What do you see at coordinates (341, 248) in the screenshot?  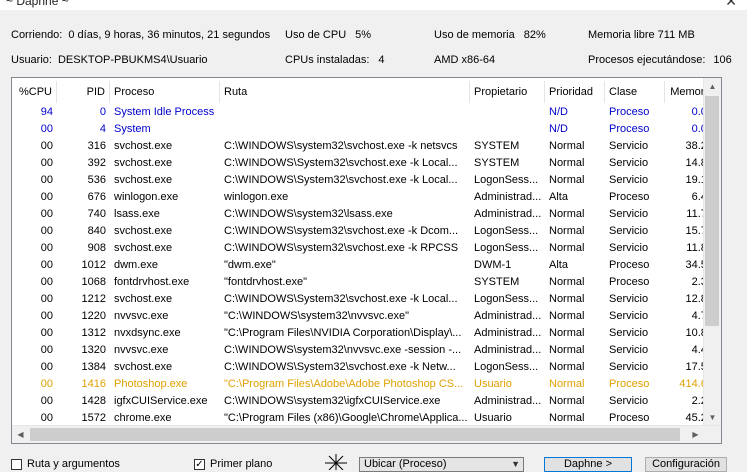 I see `cell-path: C:\WINDOWS\system32\svchost.exe -k RPCSS` at bounding box center [341, 248].